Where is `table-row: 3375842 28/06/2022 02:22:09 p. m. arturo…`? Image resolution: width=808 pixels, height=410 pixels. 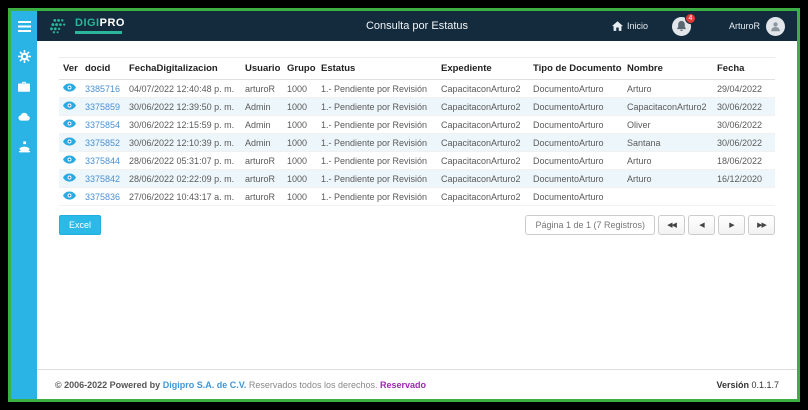 table-row: 3375842 28/06/2022 02:22:09 p. m. arturo… is located at coordinates (417, 178).